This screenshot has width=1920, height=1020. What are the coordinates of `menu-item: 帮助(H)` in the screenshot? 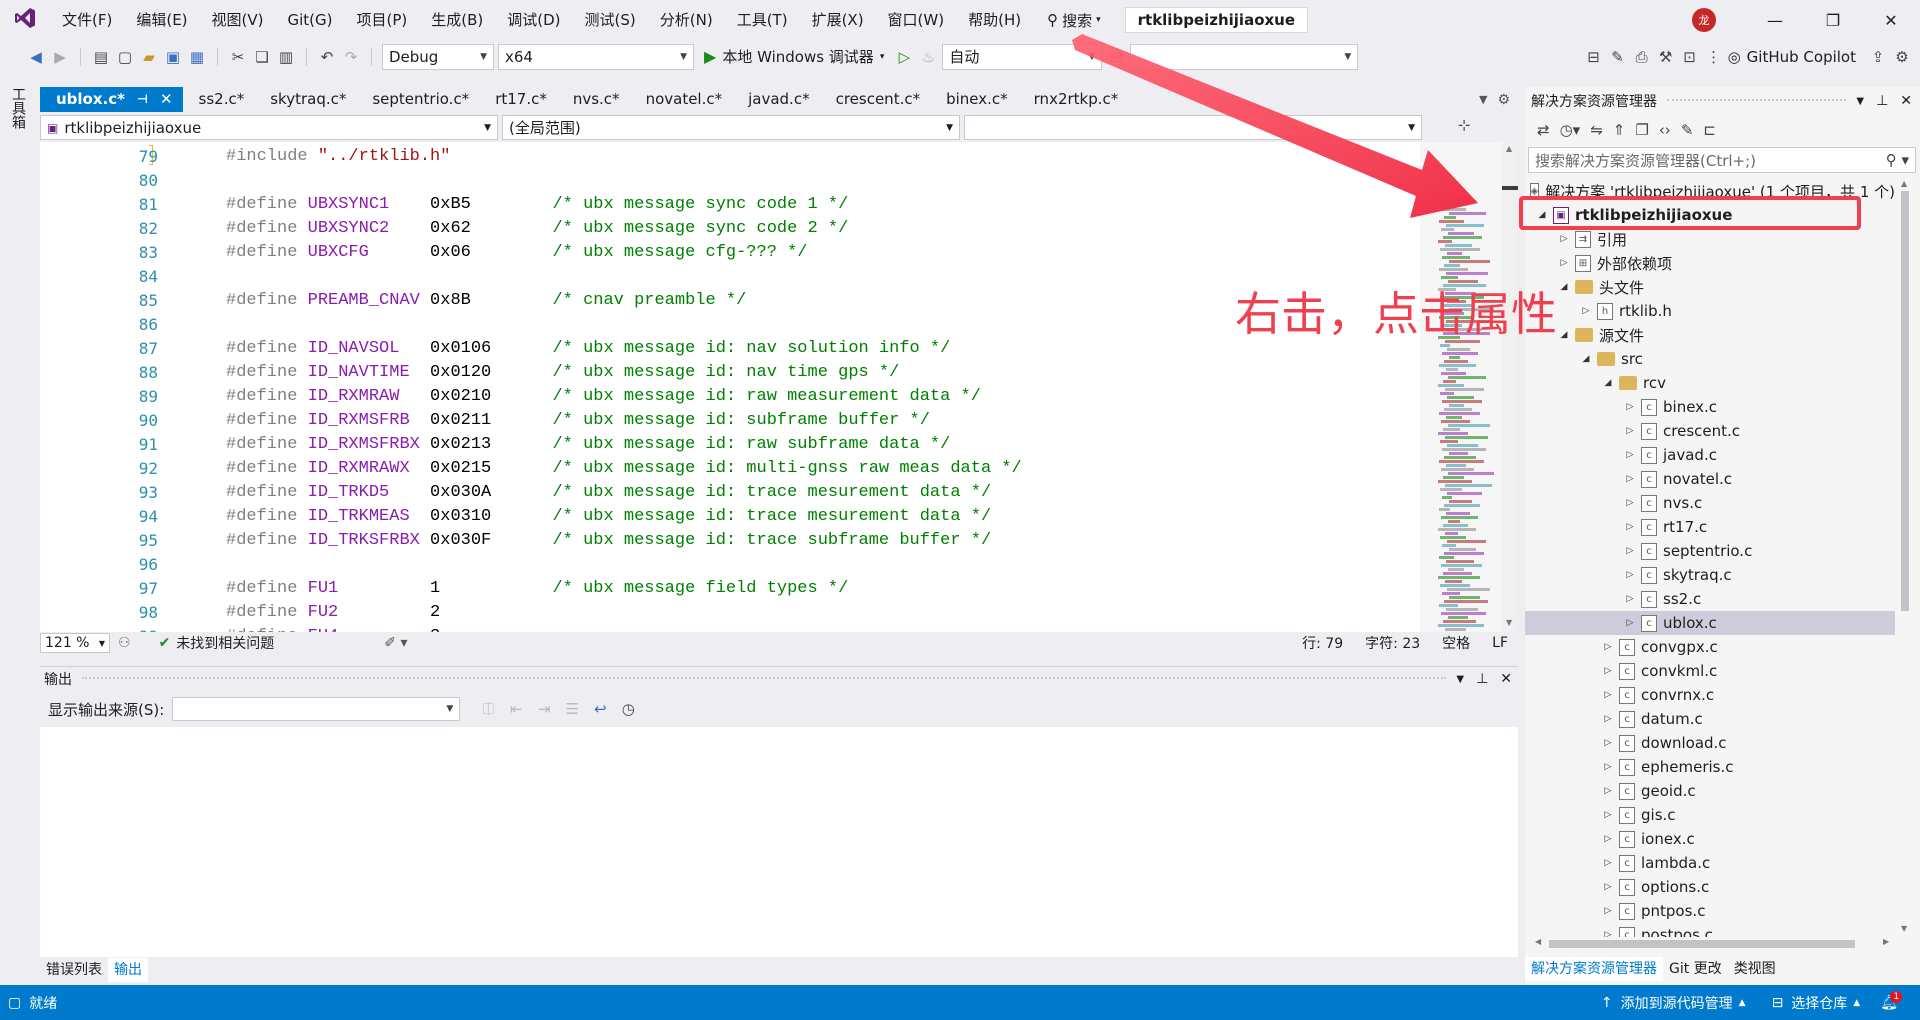 It's located at (994, 20).